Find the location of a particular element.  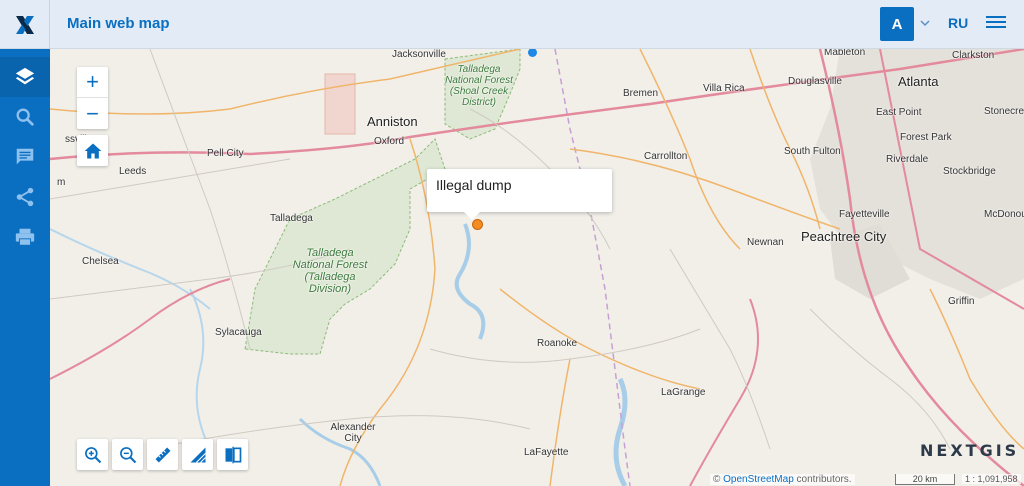

swipe-compare-button is located at coordinates (232, 454).